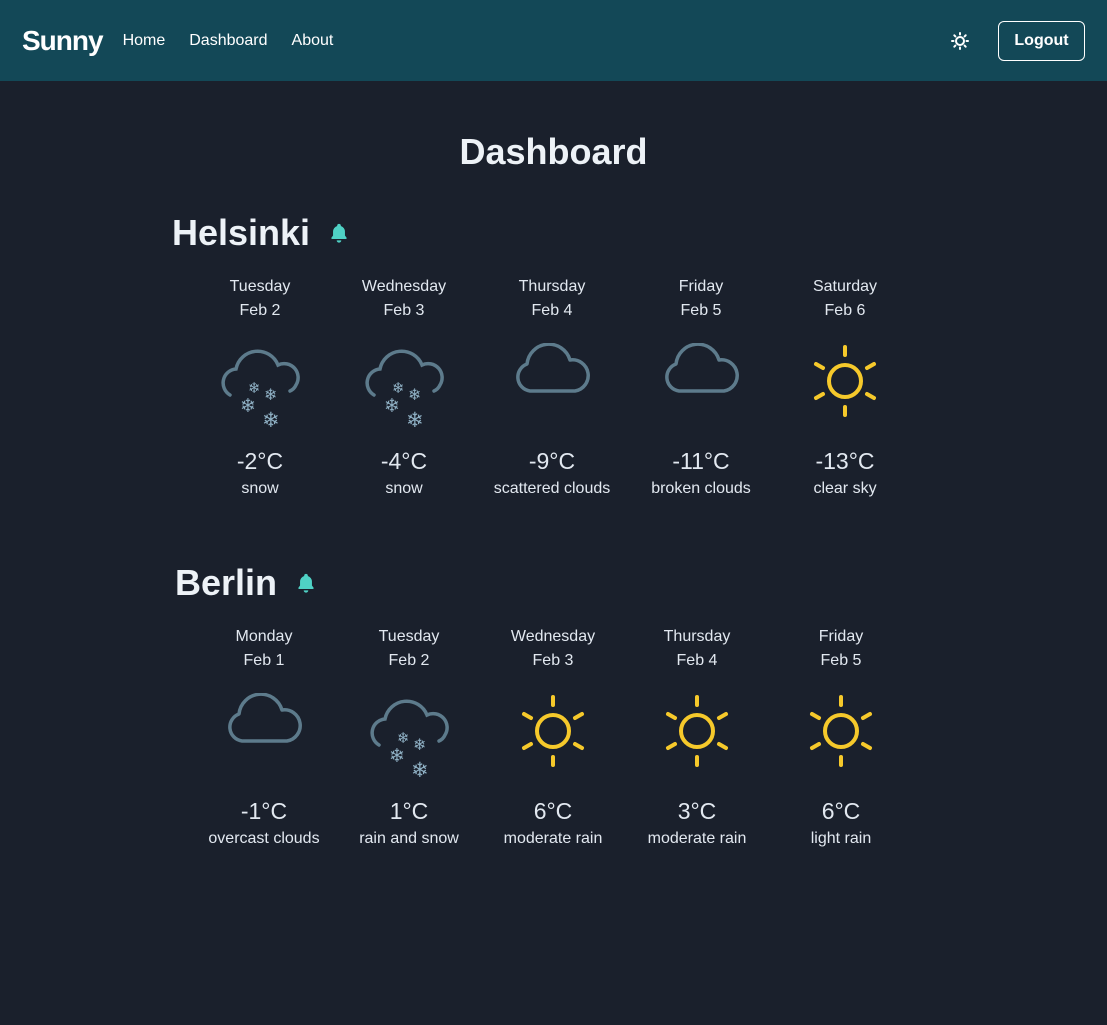 The width and height of the screenshot is (1107, 1025). I want to click on weather-description: rain and snow, so click(409, 838).